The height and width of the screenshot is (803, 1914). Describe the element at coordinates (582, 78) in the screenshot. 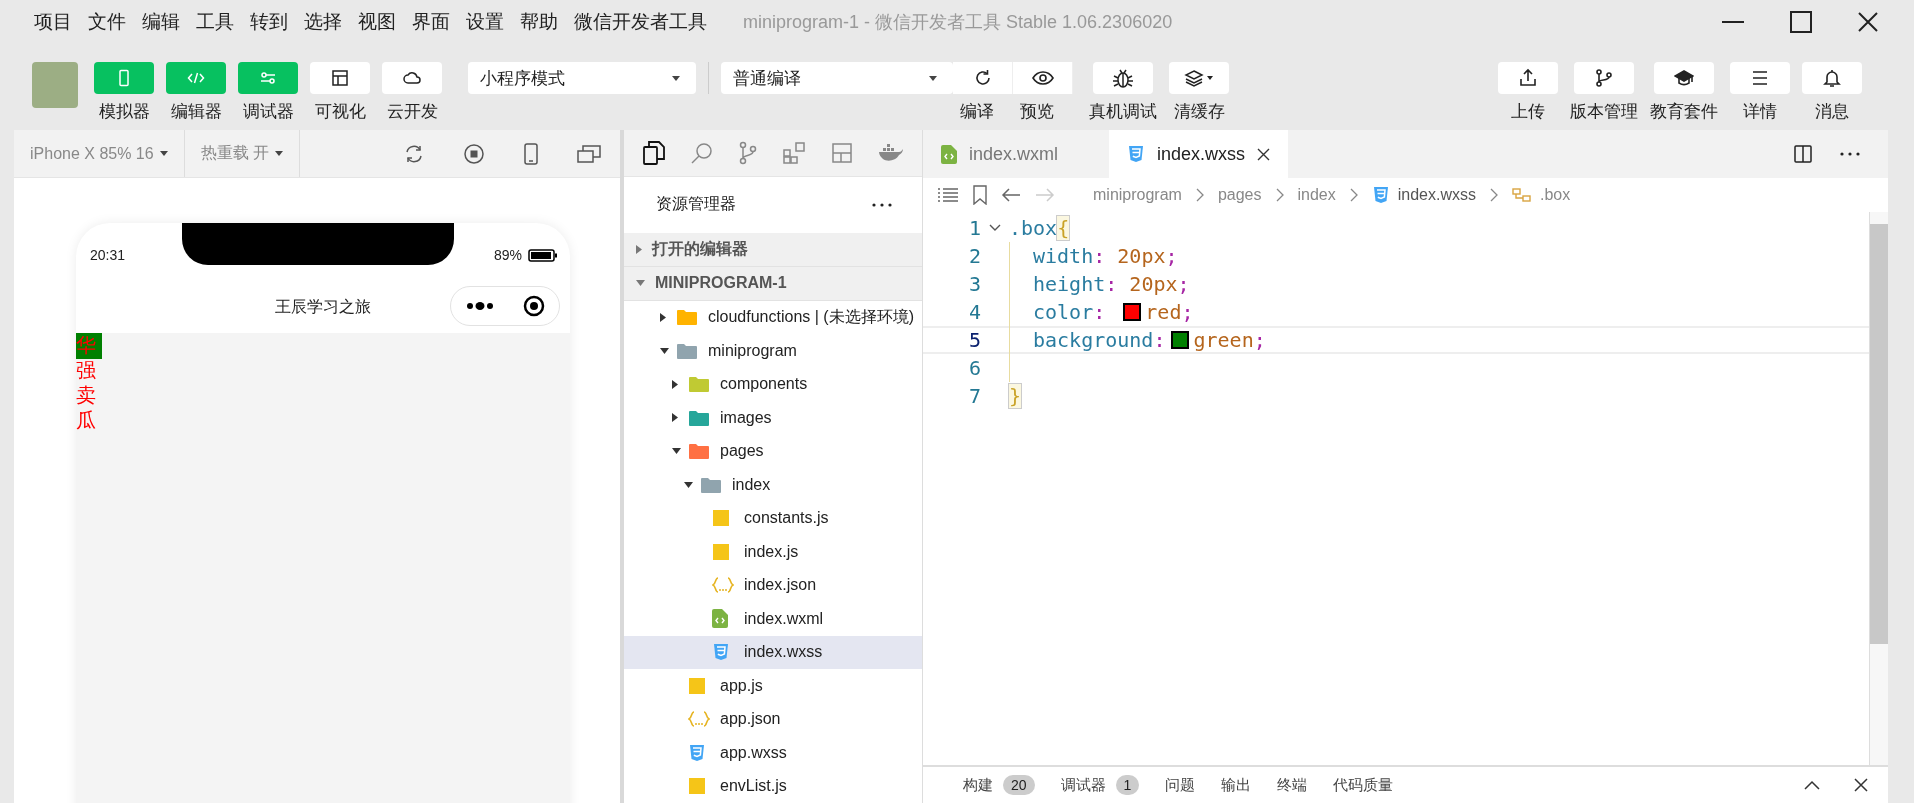

I see `mode-dropdown: 小程序模式` at that location.